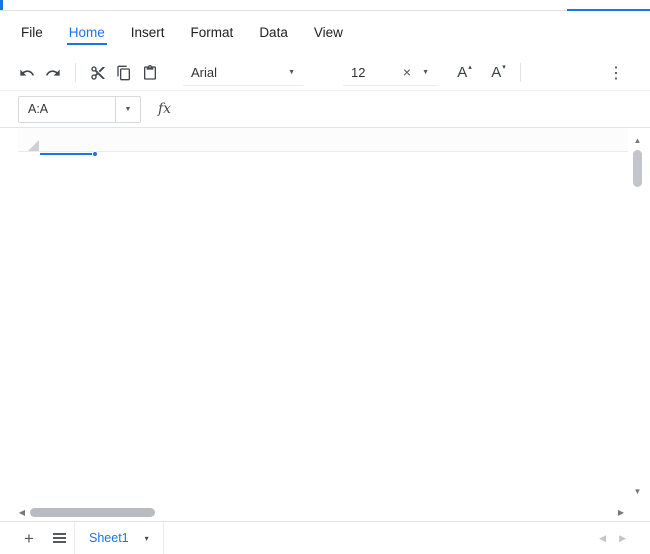 The height and width of the screenshot is (554, 650). I want to click on chevron-down-icon: ▾, so click(147, 538).